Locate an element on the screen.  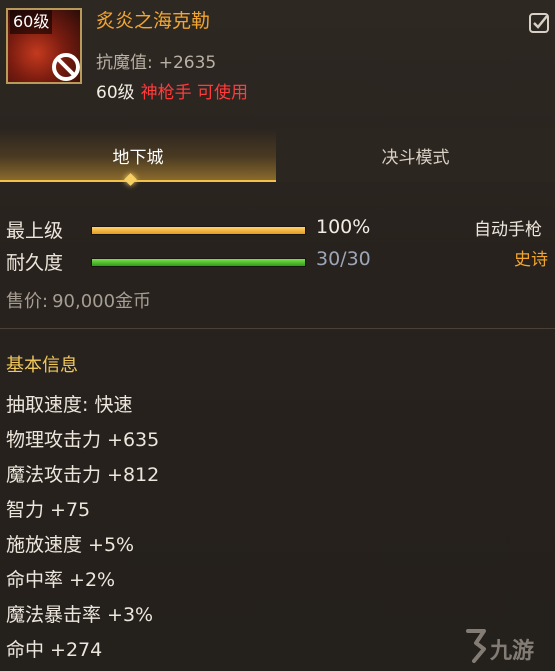
item-type: 自动手枪 is located at coordinates (508, 230).